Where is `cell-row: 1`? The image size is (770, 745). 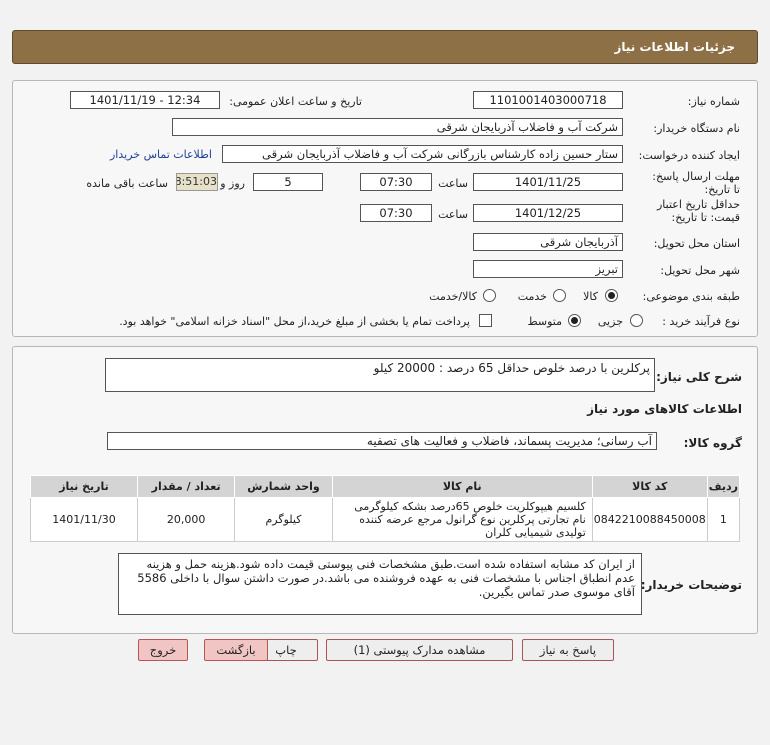
cell-row: 1 is located at coordinates (723, 519).